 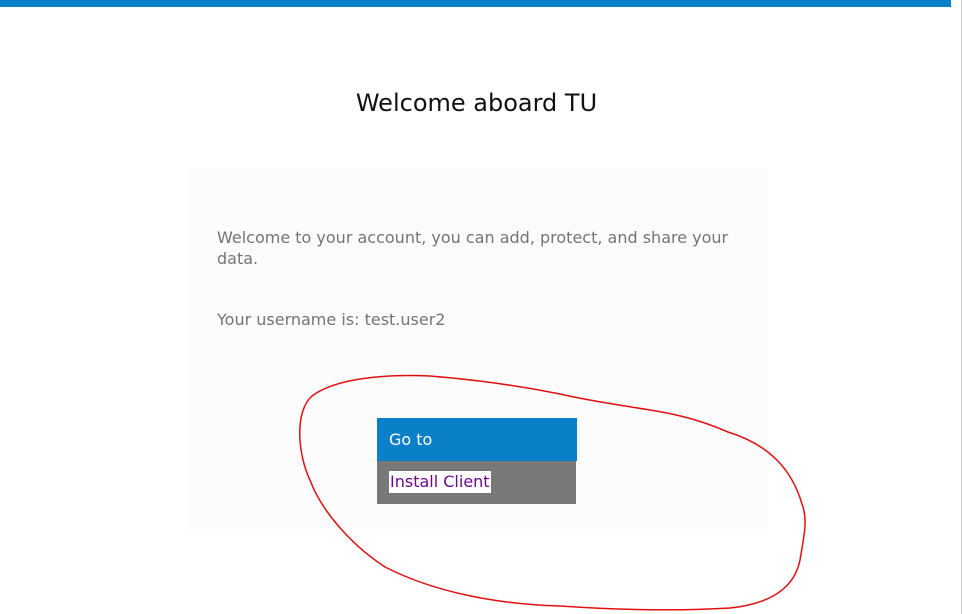 What do you see at coordinates (331, 319) in the screenshot?
I see `username-text: Your username is: test.user2` at bounding box center [331, 319].